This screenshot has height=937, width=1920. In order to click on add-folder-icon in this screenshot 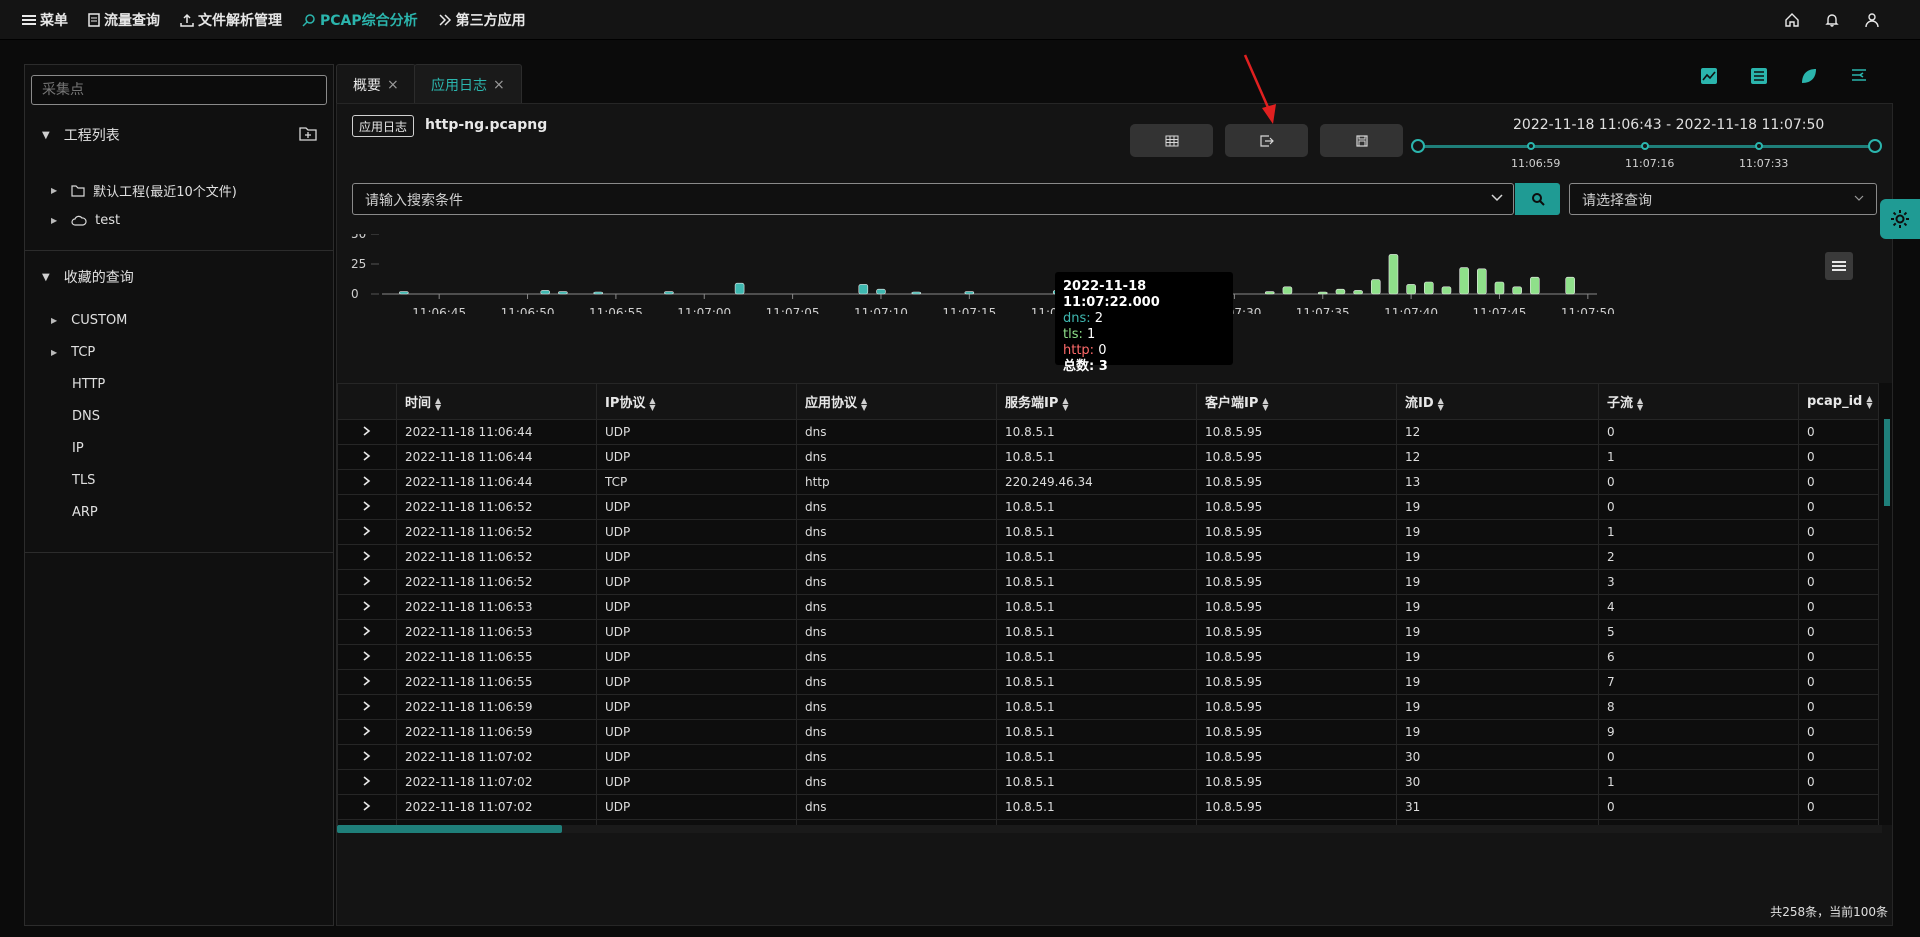, I will do `click(308, 134)`.